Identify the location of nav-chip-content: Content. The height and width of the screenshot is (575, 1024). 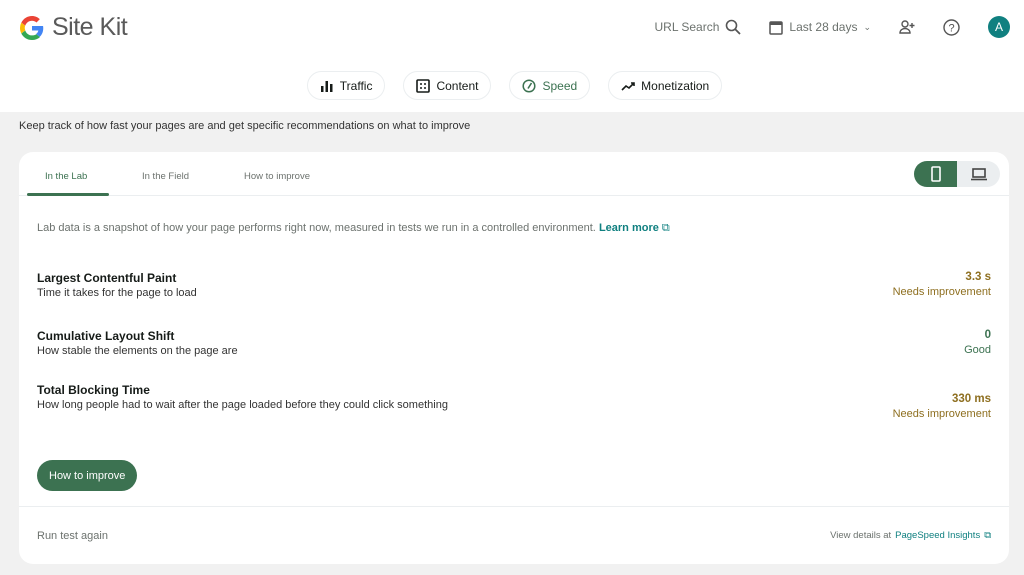
(447, 85).